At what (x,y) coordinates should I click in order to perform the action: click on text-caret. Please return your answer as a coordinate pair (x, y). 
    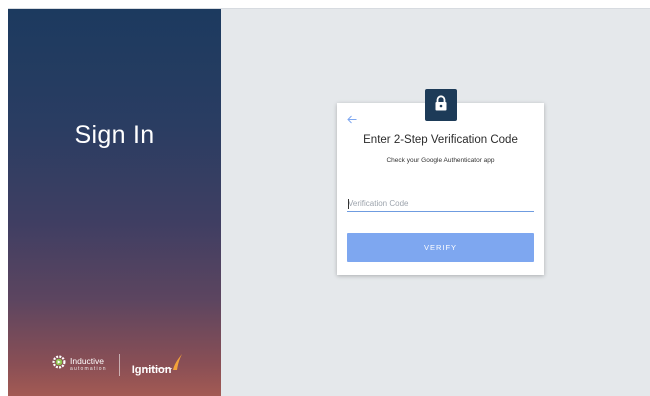
    Looking at the image, I should click on (348, 204).